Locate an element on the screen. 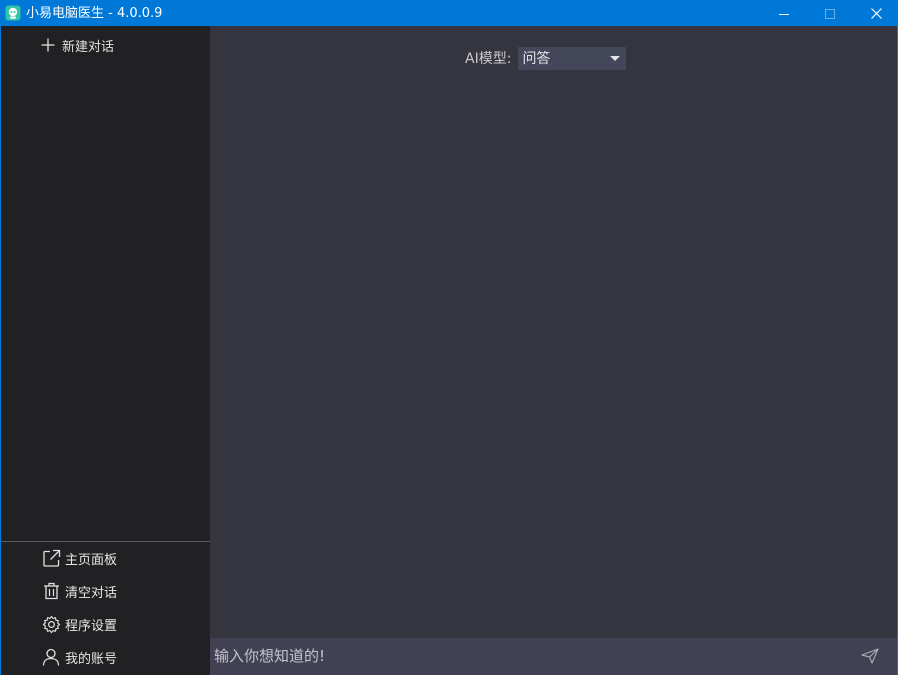 Image resolution: width=898 pixels, height=675 pixels. caret-down-icon is located at coordinates (615, 58).